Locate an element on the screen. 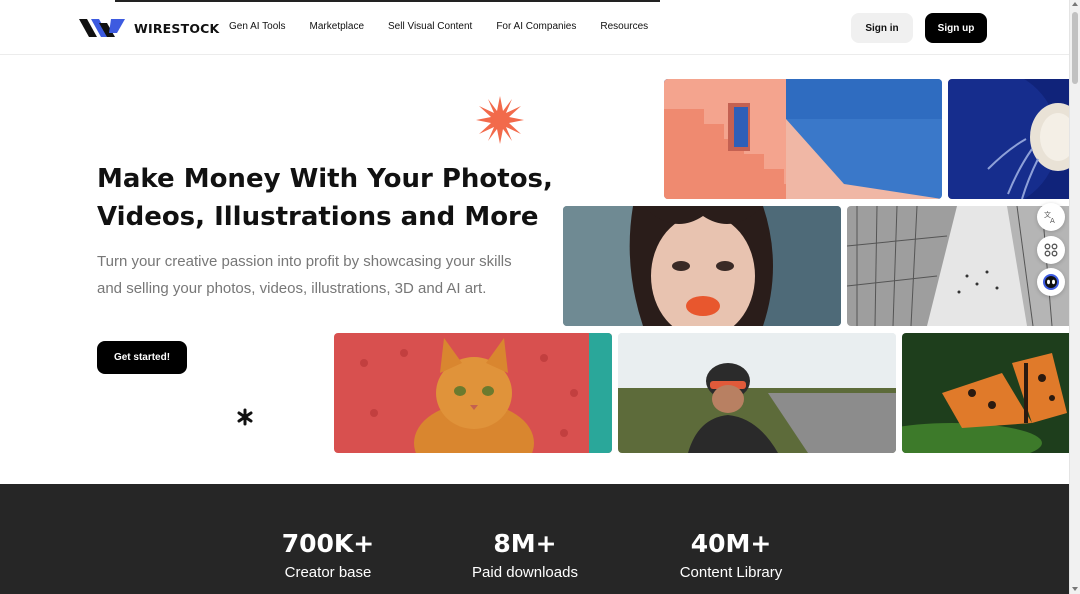 Image resolution: width=1080 pixels, height=594 pixels. scroll-up-icon is located at coordinates (1075, 4).